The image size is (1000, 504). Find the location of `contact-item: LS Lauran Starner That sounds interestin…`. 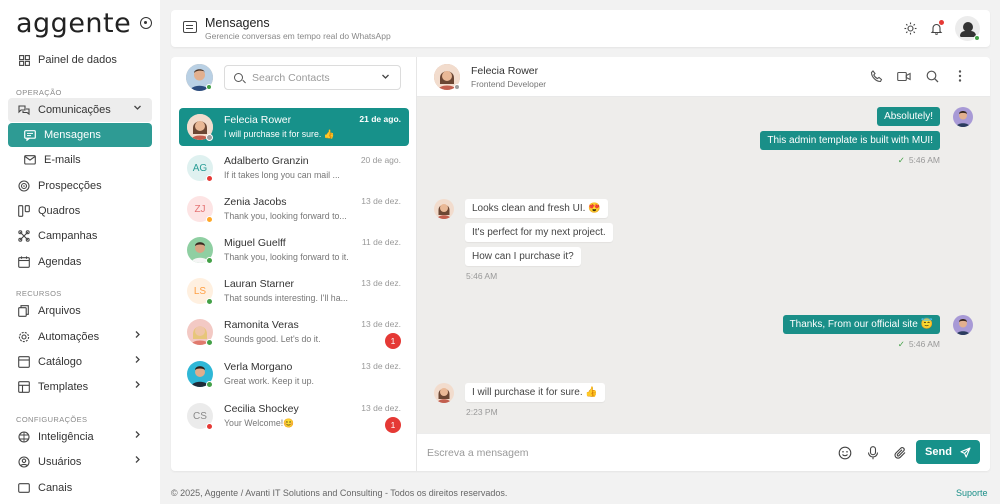

contact-item: LS Lauran Starner That sounds interestin… is located at coordinates (294, 291).